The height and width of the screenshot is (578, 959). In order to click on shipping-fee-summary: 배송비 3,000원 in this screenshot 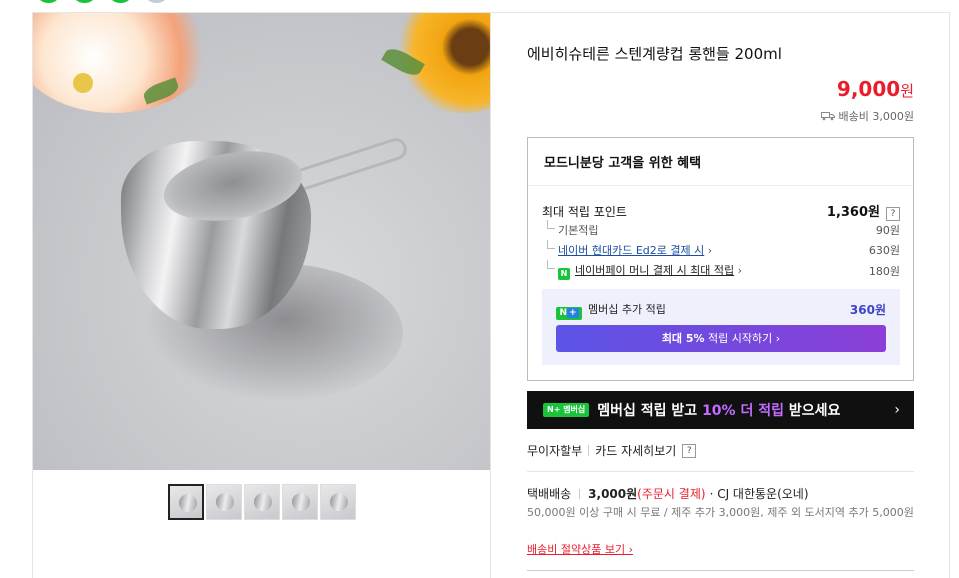, I will do `click(867, 116)`.